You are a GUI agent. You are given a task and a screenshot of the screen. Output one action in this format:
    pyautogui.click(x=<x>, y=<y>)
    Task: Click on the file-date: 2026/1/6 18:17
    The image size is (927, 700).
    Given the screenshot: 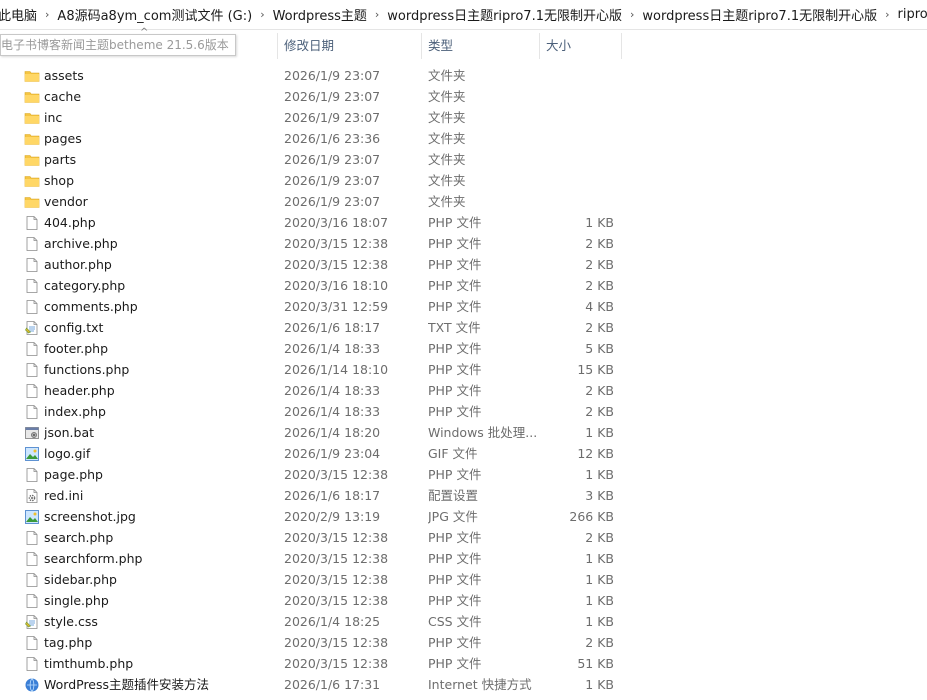 What is the action you would take?
    pyautogui.click(x=332, y=327)
    